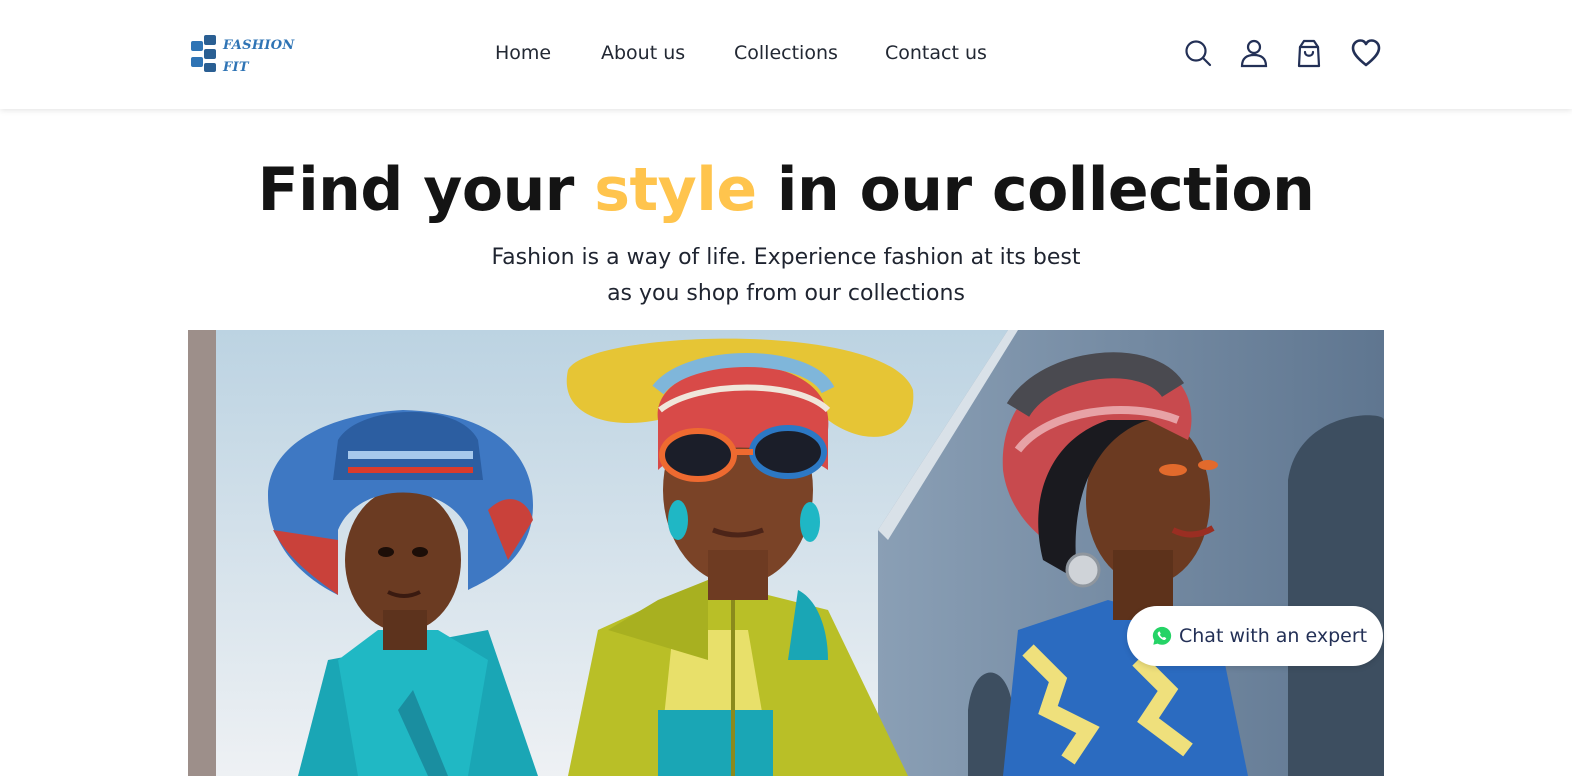 This screenshot has height=776, width=1572. I want to click on hero-title-start: Find your, so click(426, 190).